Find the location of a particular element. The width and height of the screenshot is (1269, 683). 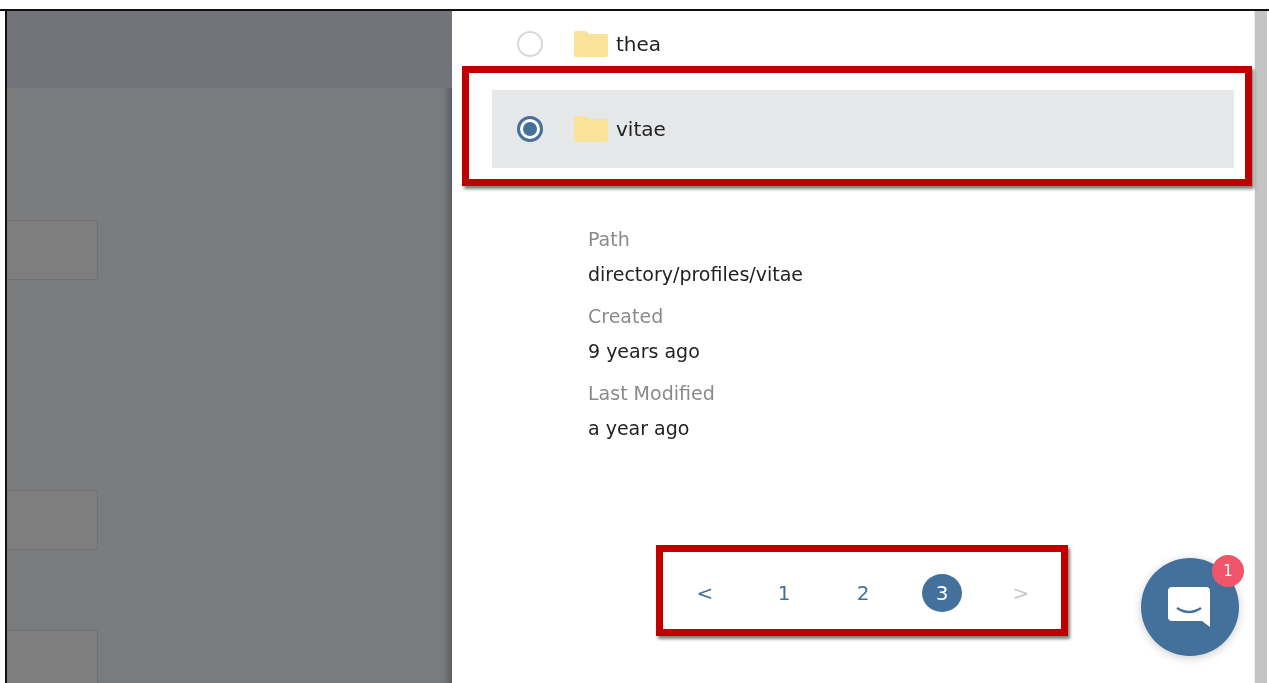

notification-badge: 1 is located at coordinates (1228, 571).